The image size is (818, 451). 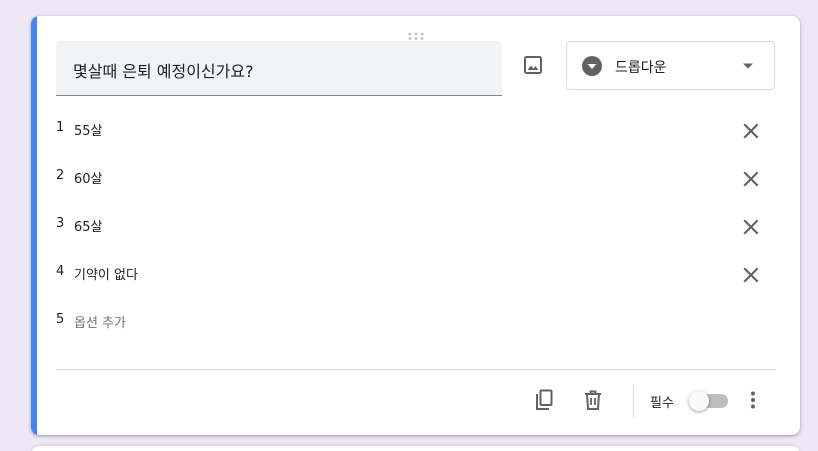 What do you see at coordinates (88, 177) in the screenshot?
I see `option-label: 60살` at bounding box center [88, 177].